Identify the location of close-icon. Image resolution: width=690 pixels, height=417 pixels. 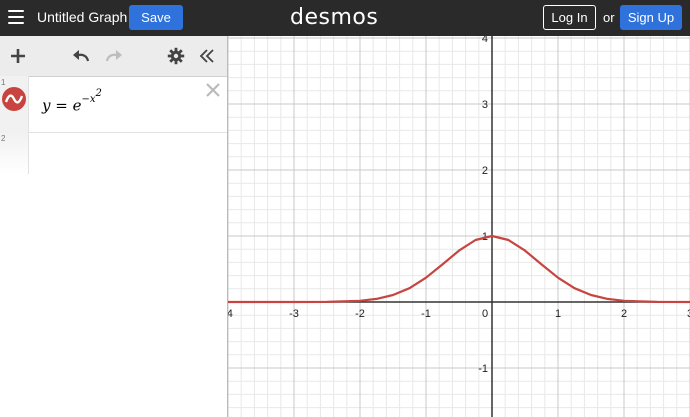
(213, 90).